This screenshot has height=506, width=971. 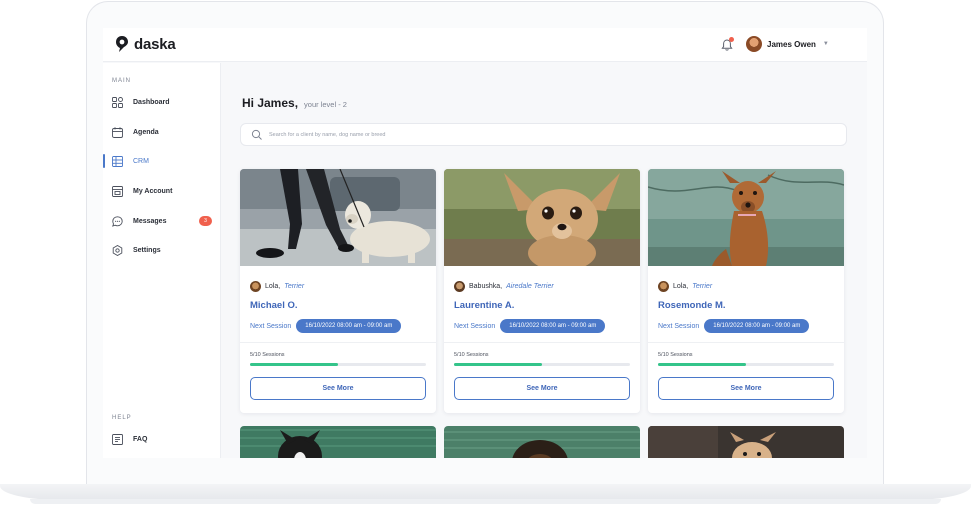 I want to click on dashboard-icon, so click(x=117, y=102).